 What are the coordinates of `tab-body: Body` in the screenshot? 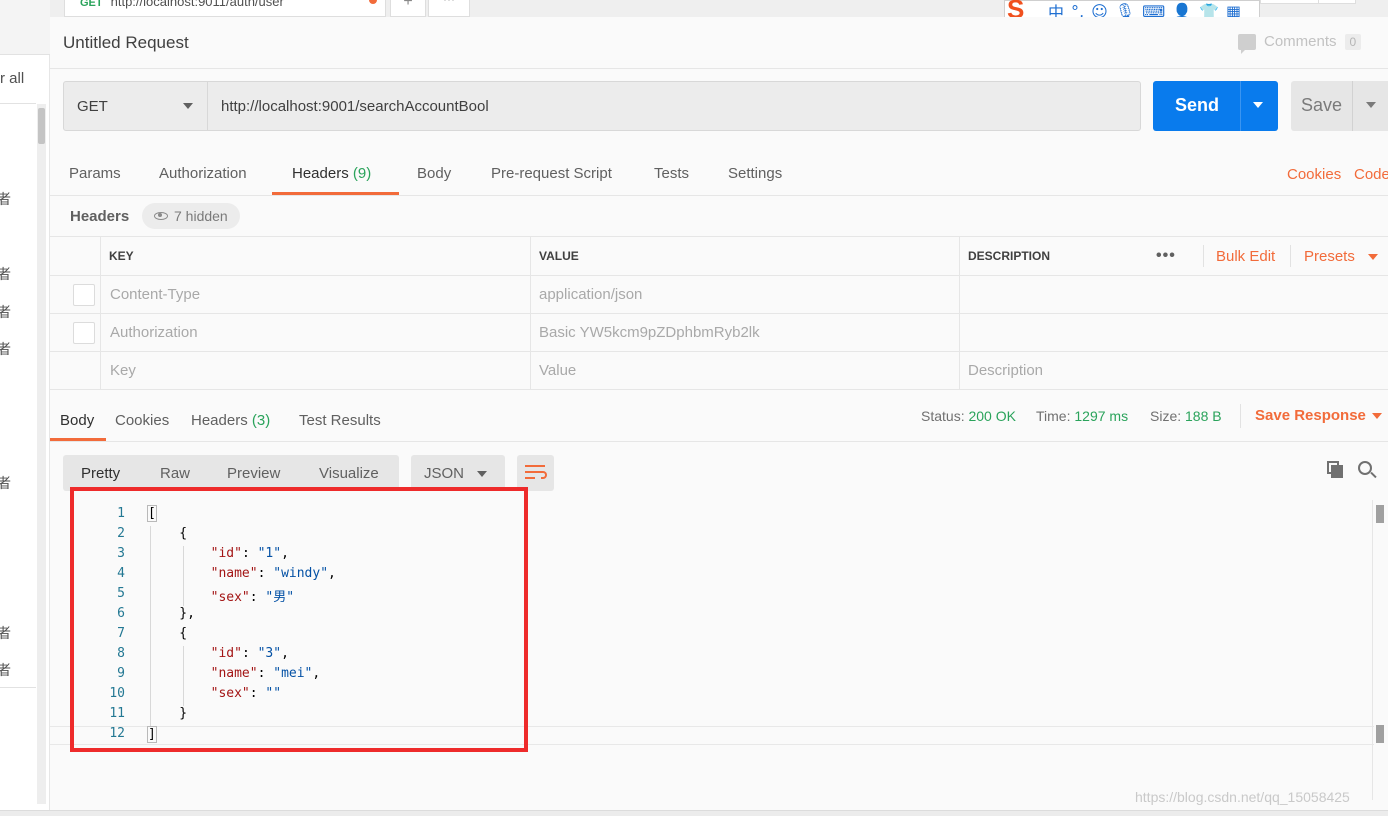 It's located at (434, 173).